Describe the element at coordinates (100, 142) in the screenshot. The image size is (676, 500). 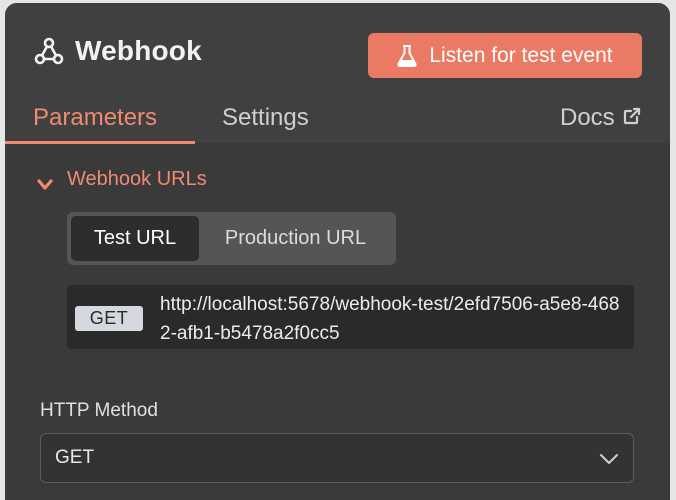
I see `active-tab-underline` at that location.